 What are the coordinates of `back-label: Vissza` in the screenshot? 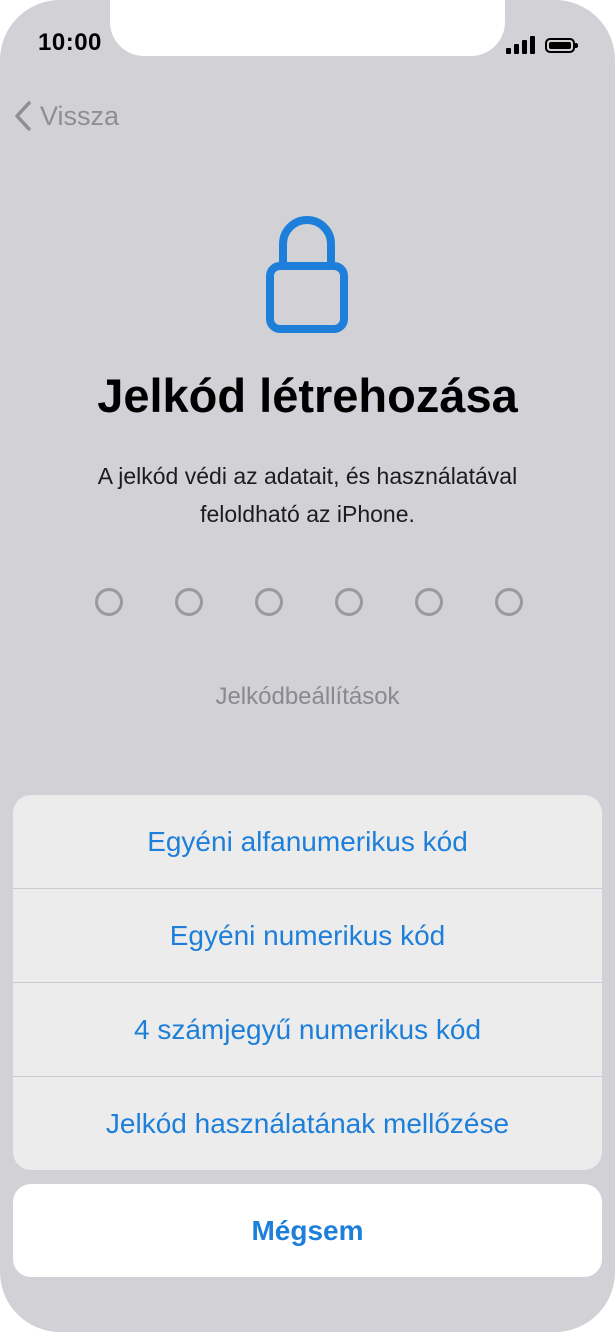 It's located at (80, 115).